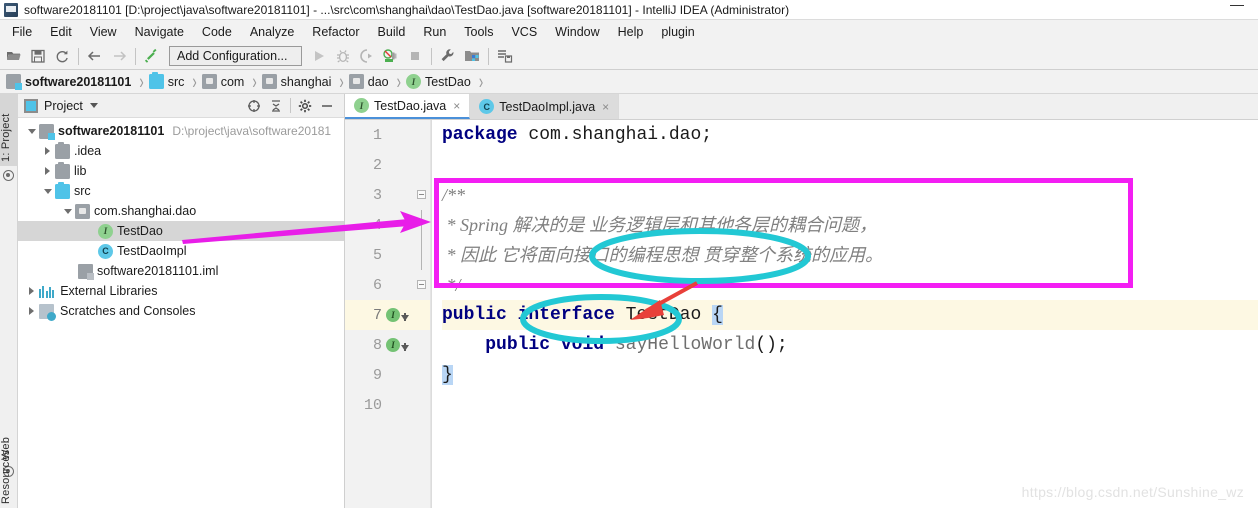 This screenshot has height=508, width=1258. I want to click on gutter-line-8: 8 I, so click(387, 345).